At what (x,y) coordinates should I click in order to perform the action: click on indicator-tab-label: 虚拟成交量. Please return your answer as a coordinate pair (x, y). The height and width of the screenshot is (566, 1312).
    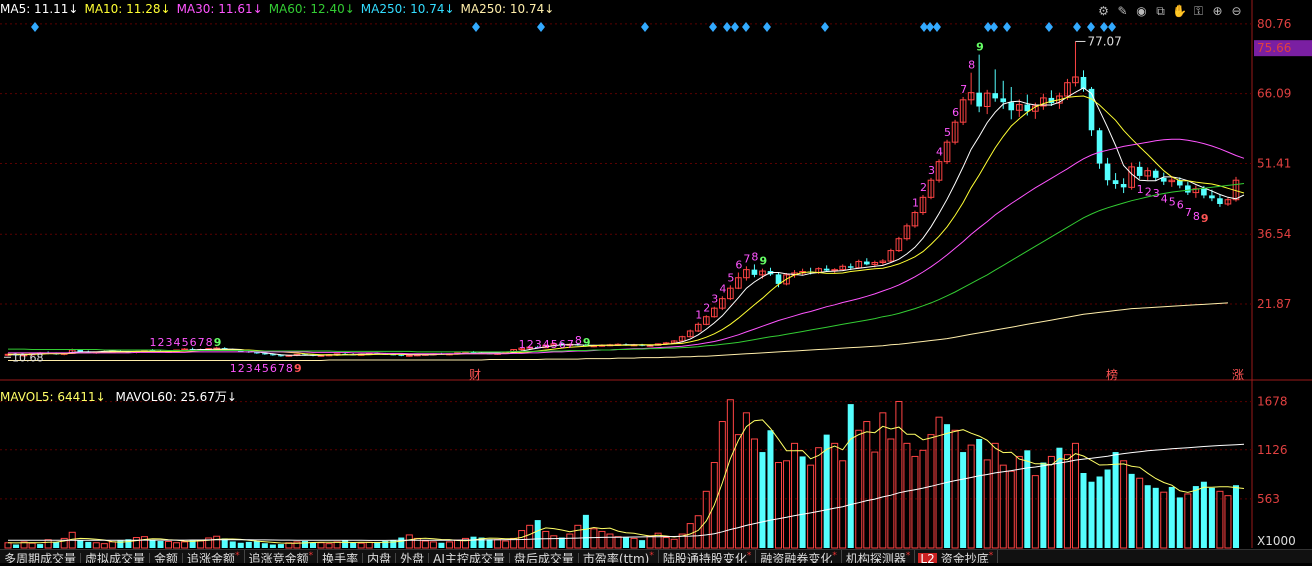
    Looking at the image, I should click on (115, 558).